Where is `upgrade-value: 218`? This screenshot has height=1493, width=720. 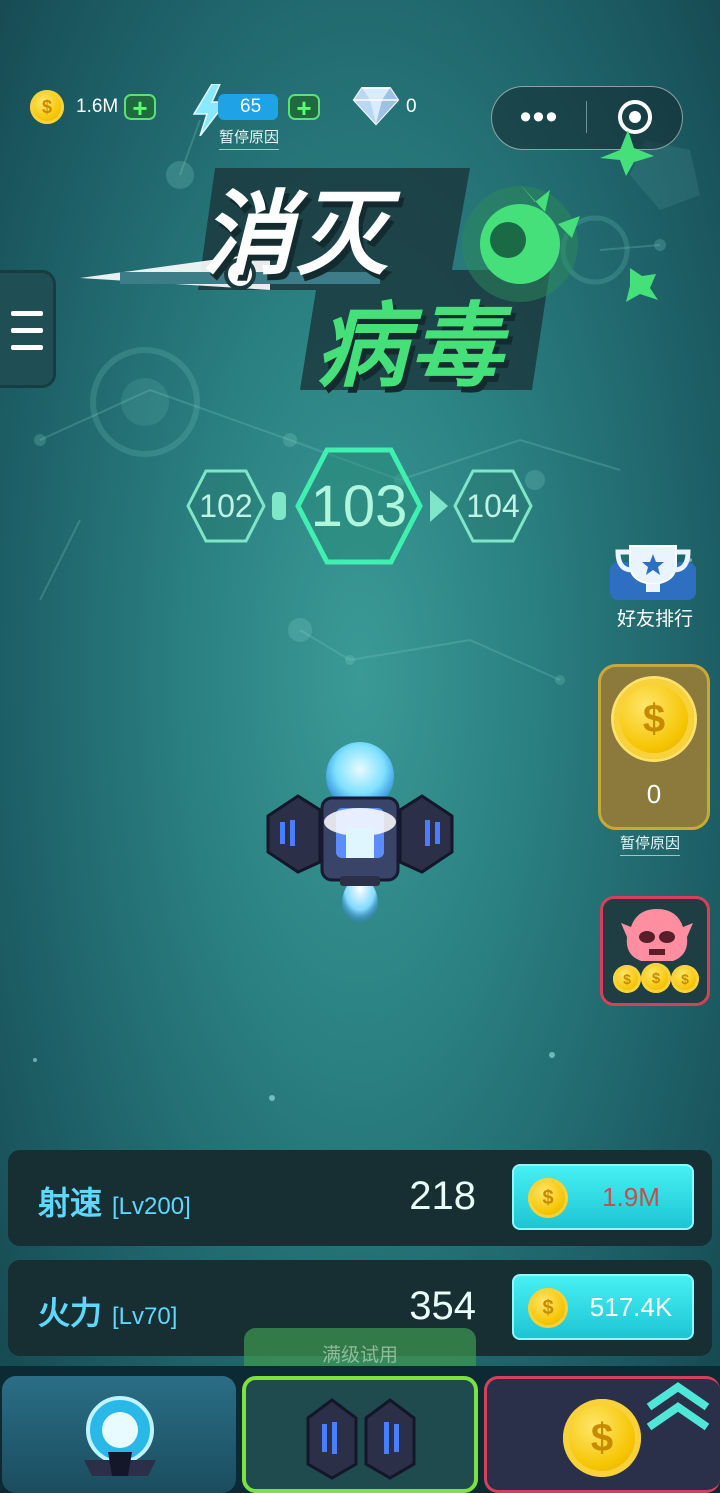
upgrade-value: 218 is located at coordinates (442, 1196).